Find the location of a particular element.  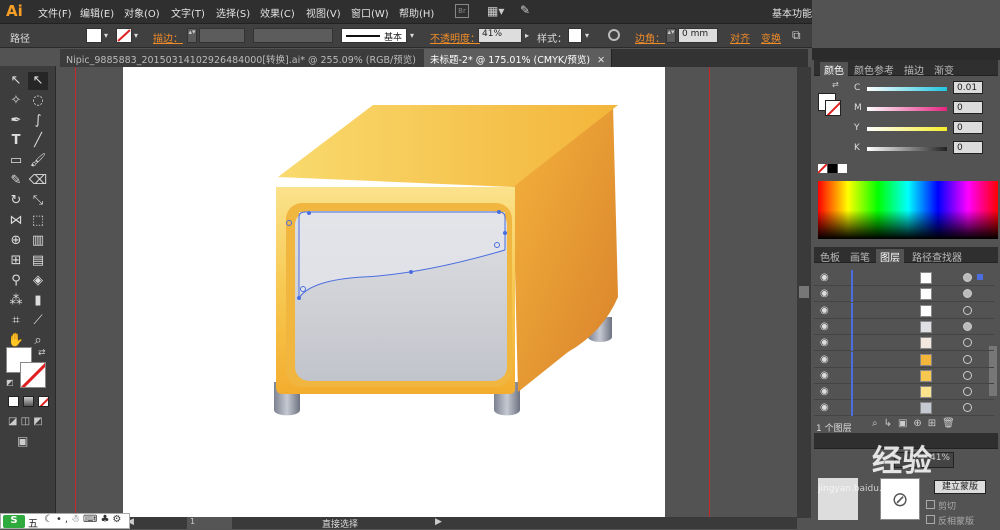

stroke-weight-stepper: ▴▾ is located at coordinates (192, 35).